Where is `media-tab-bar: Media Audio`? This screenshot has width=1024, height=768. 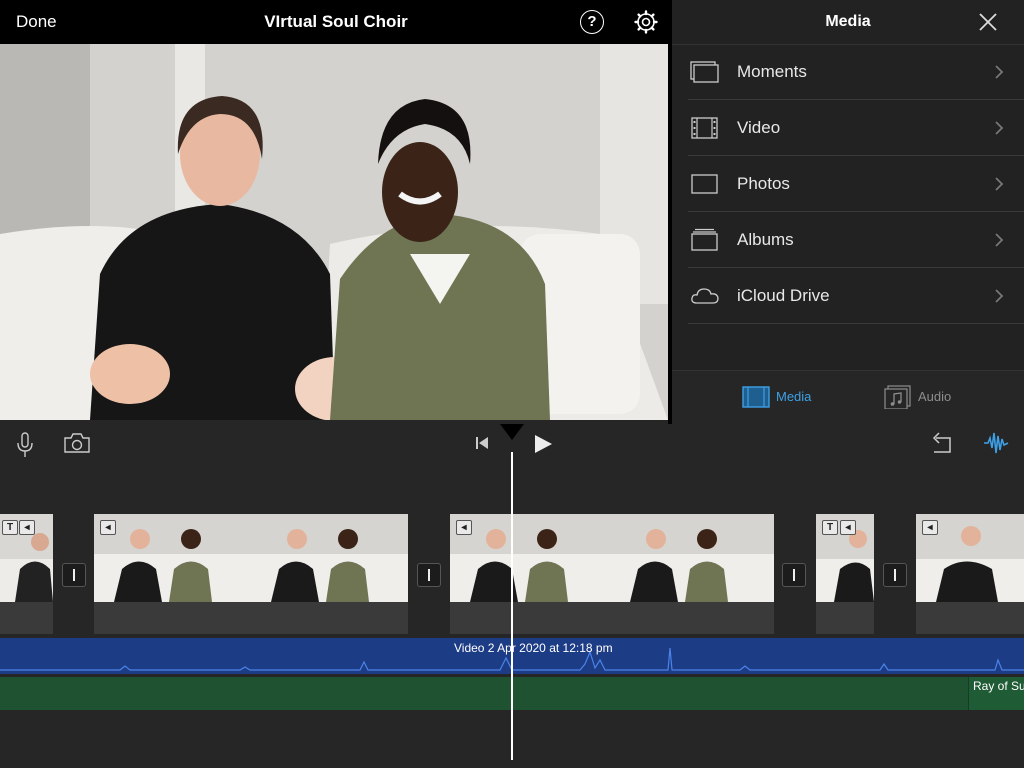 media-tab-bar: Media Audio is located at coordinates (848, 395).